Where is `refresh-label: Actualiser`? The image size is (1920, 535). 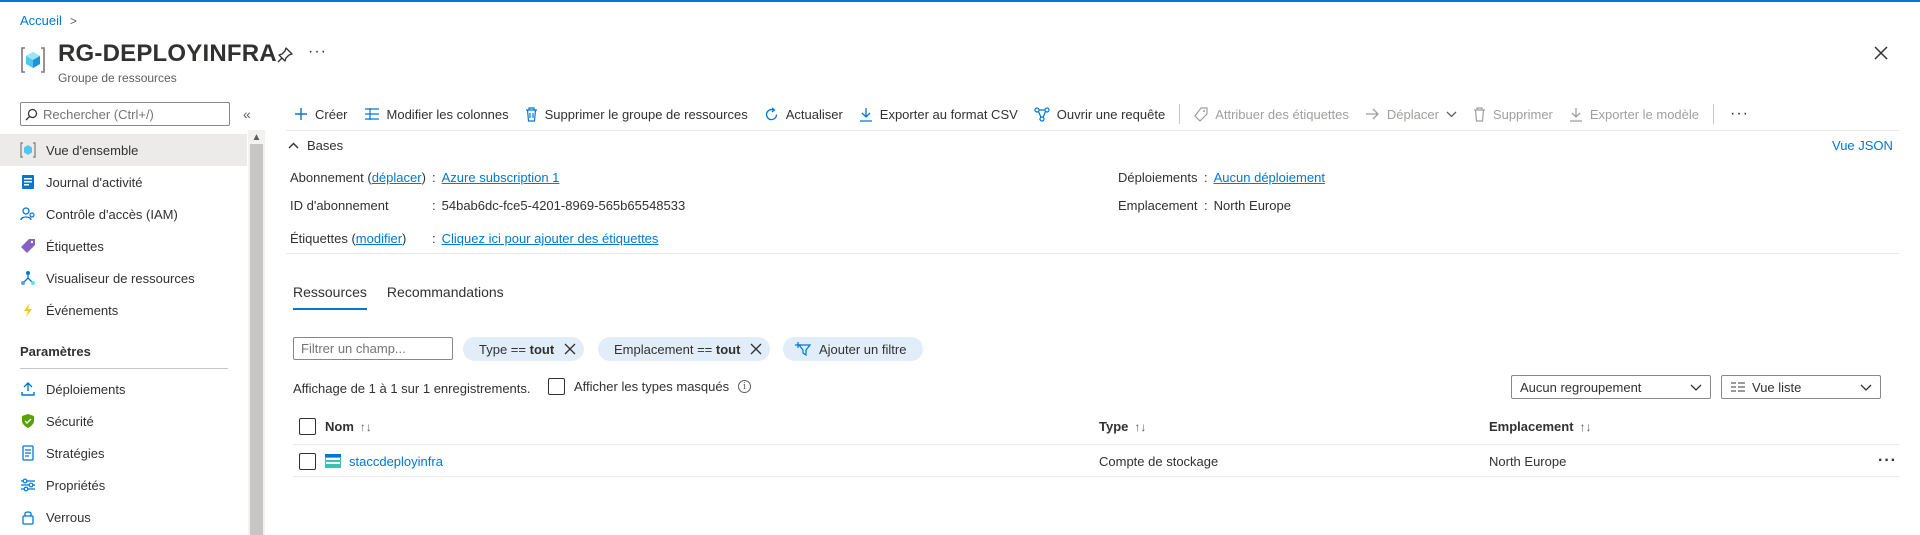
refresh-label: Actualiser is located at coordinates (814, 114).